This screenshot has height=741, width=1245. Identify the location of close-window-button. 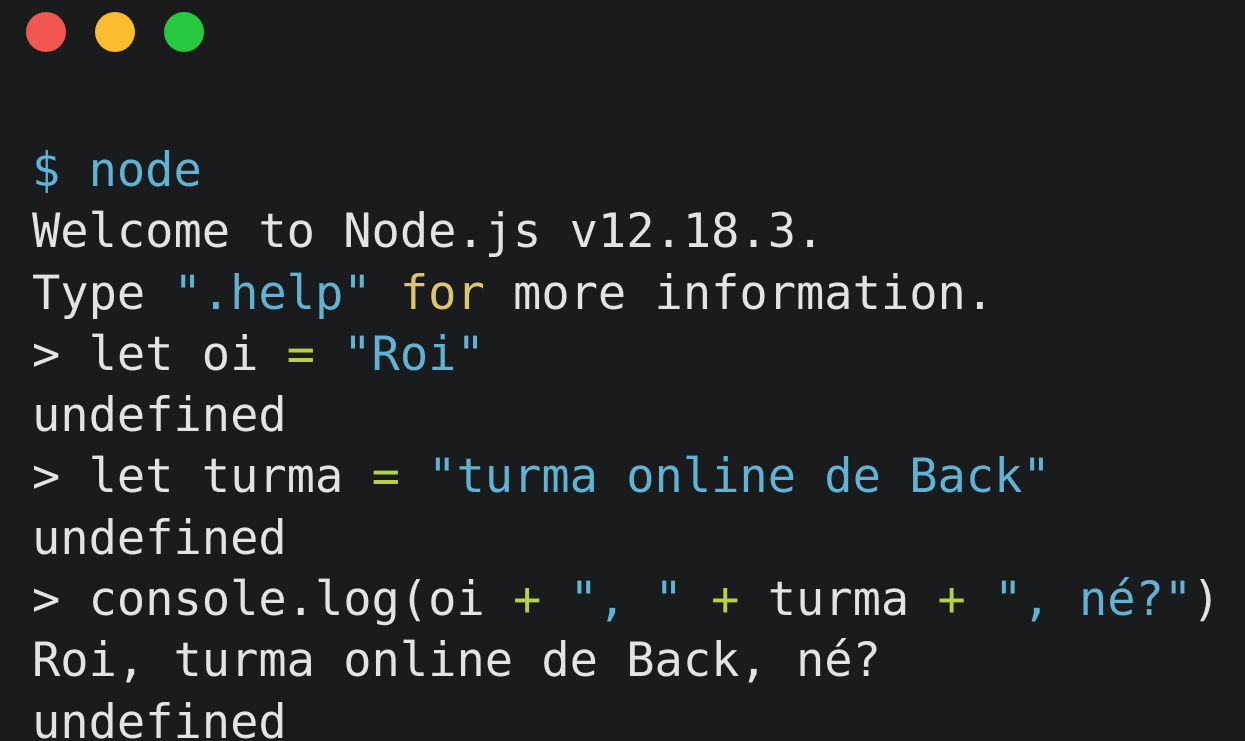
(46, 32).